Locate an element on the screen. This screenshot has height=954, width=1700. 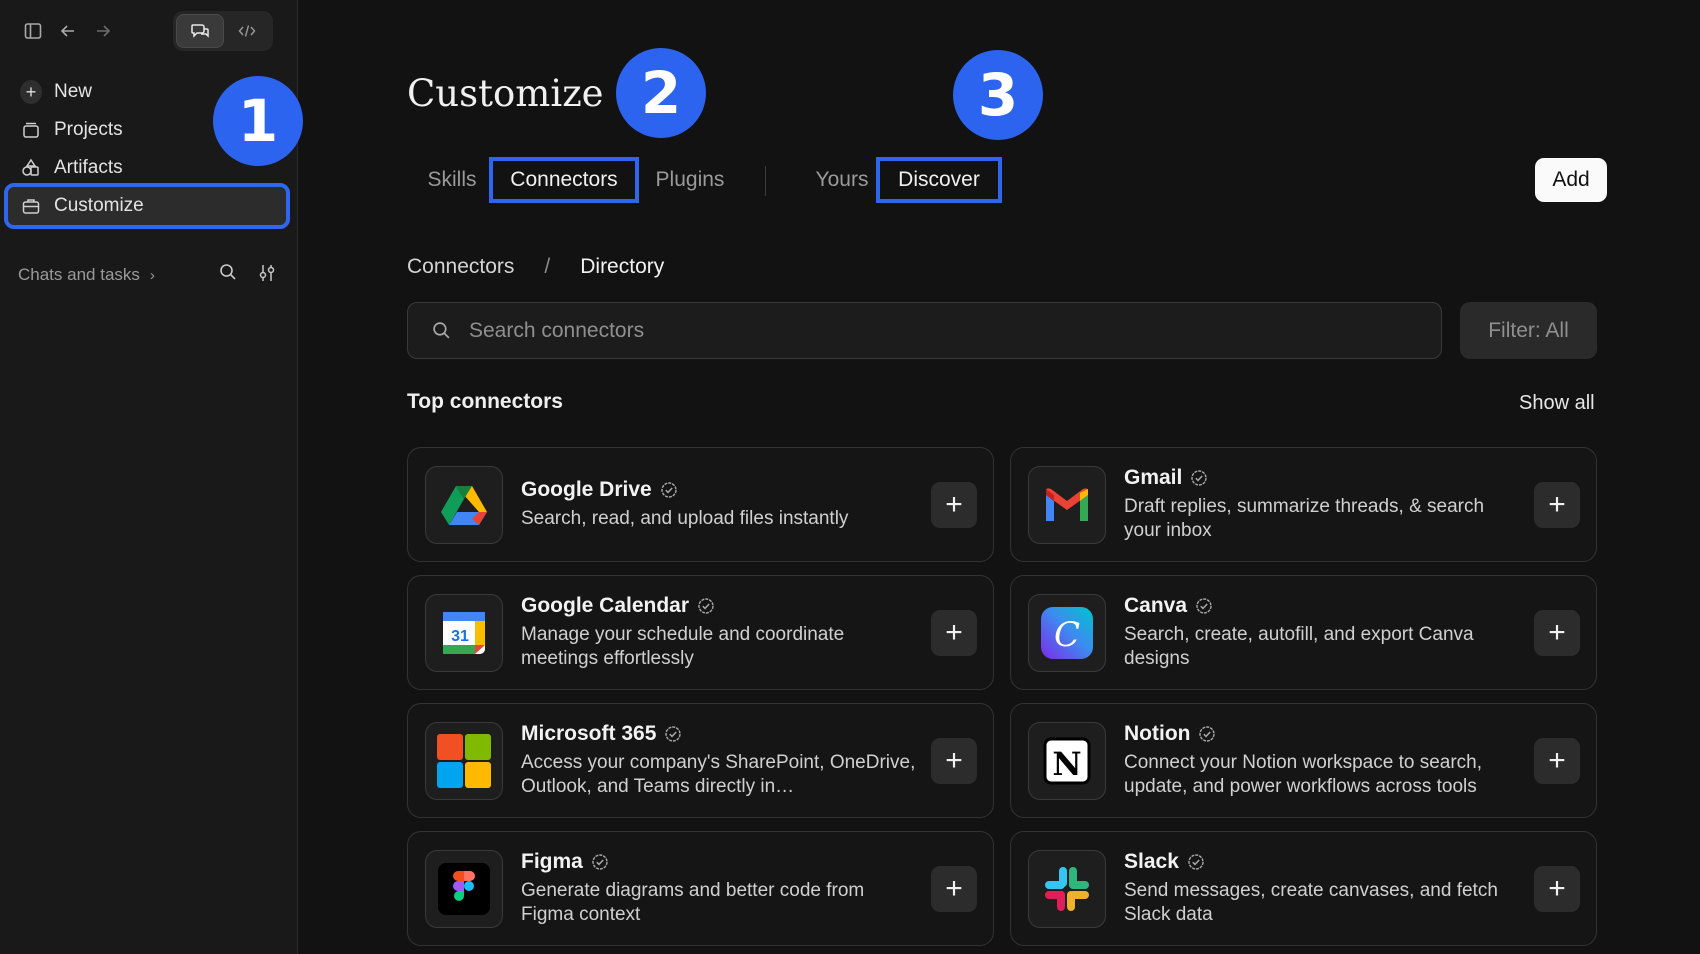
search-connectors-box is located at coordinates (924, 330).